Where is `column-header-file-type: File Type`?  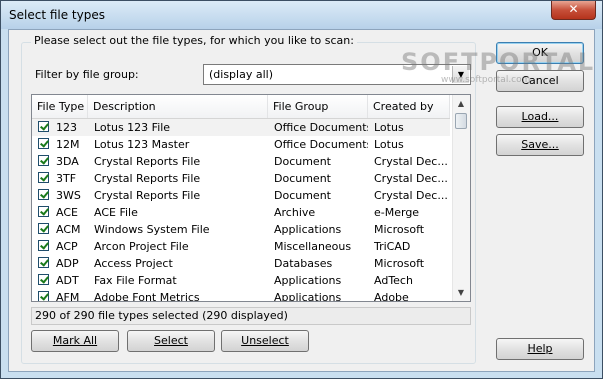
column-header-file-type: File Type is located at coordinates (60, 106).